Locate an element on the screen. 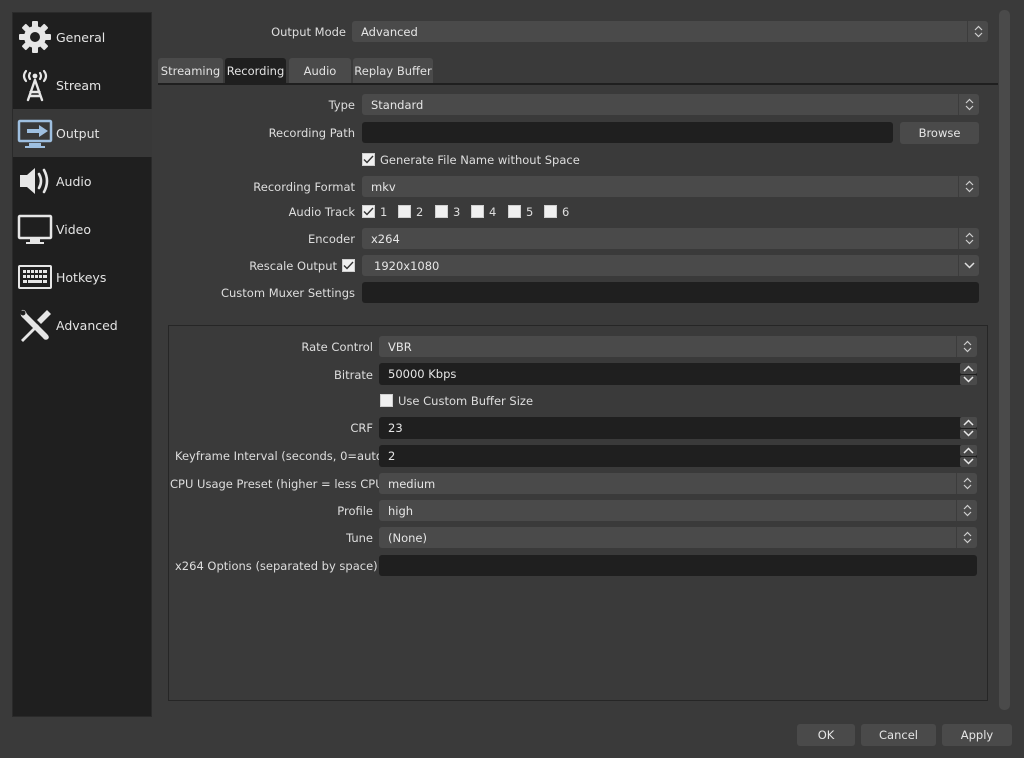 Image resolution: width=1024 pixels, height=758 pixels. encoder-select: x264 is located at coordinates (670, 238).